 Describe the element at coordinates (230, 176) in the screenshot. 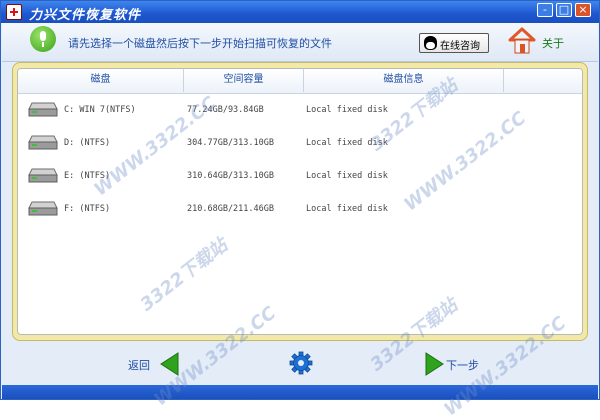

I see `disk-capacity: 310.64GB/313.10GB` at that location.